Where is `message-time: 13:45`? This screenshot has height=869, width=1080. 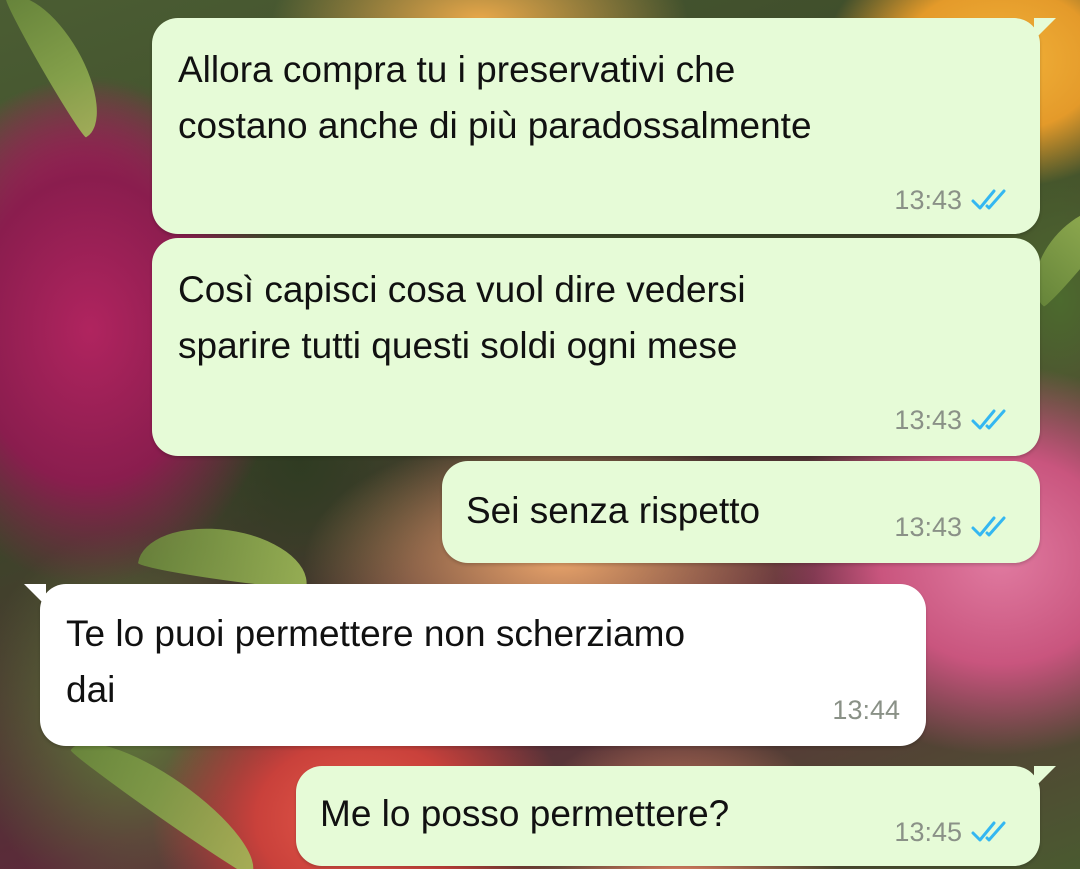
message-time: 13:45 is located at coordinates (928, 832).